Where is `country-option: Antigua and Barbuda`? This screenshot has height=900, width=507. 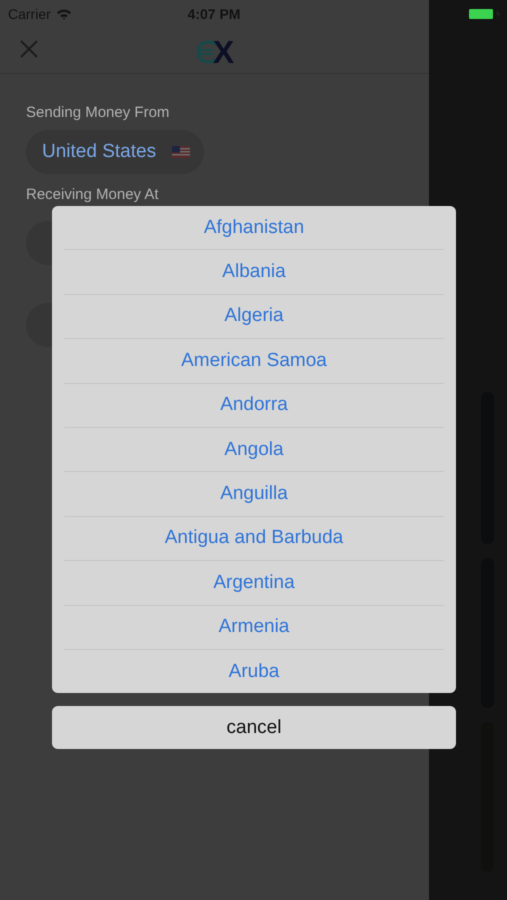 country-option: Antigua and Barbuda is located at coordinates (254, 538).